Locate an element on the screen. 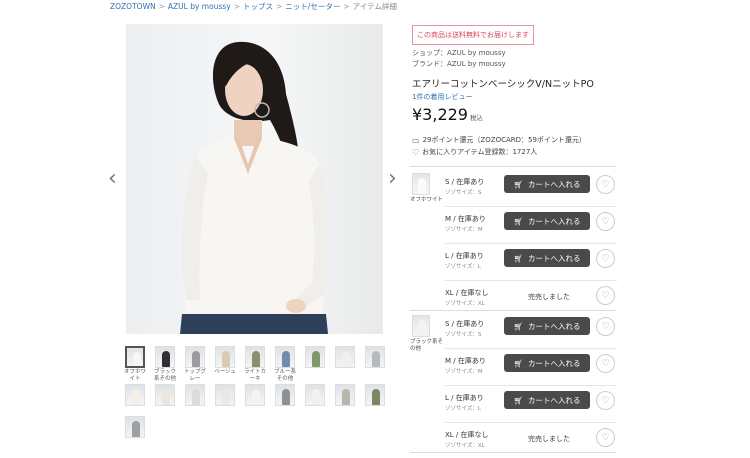 The height and width of the screenshot is (458, 750). breadcrumb-home: ZOZOTOWN is located at coordinates (133, 6).